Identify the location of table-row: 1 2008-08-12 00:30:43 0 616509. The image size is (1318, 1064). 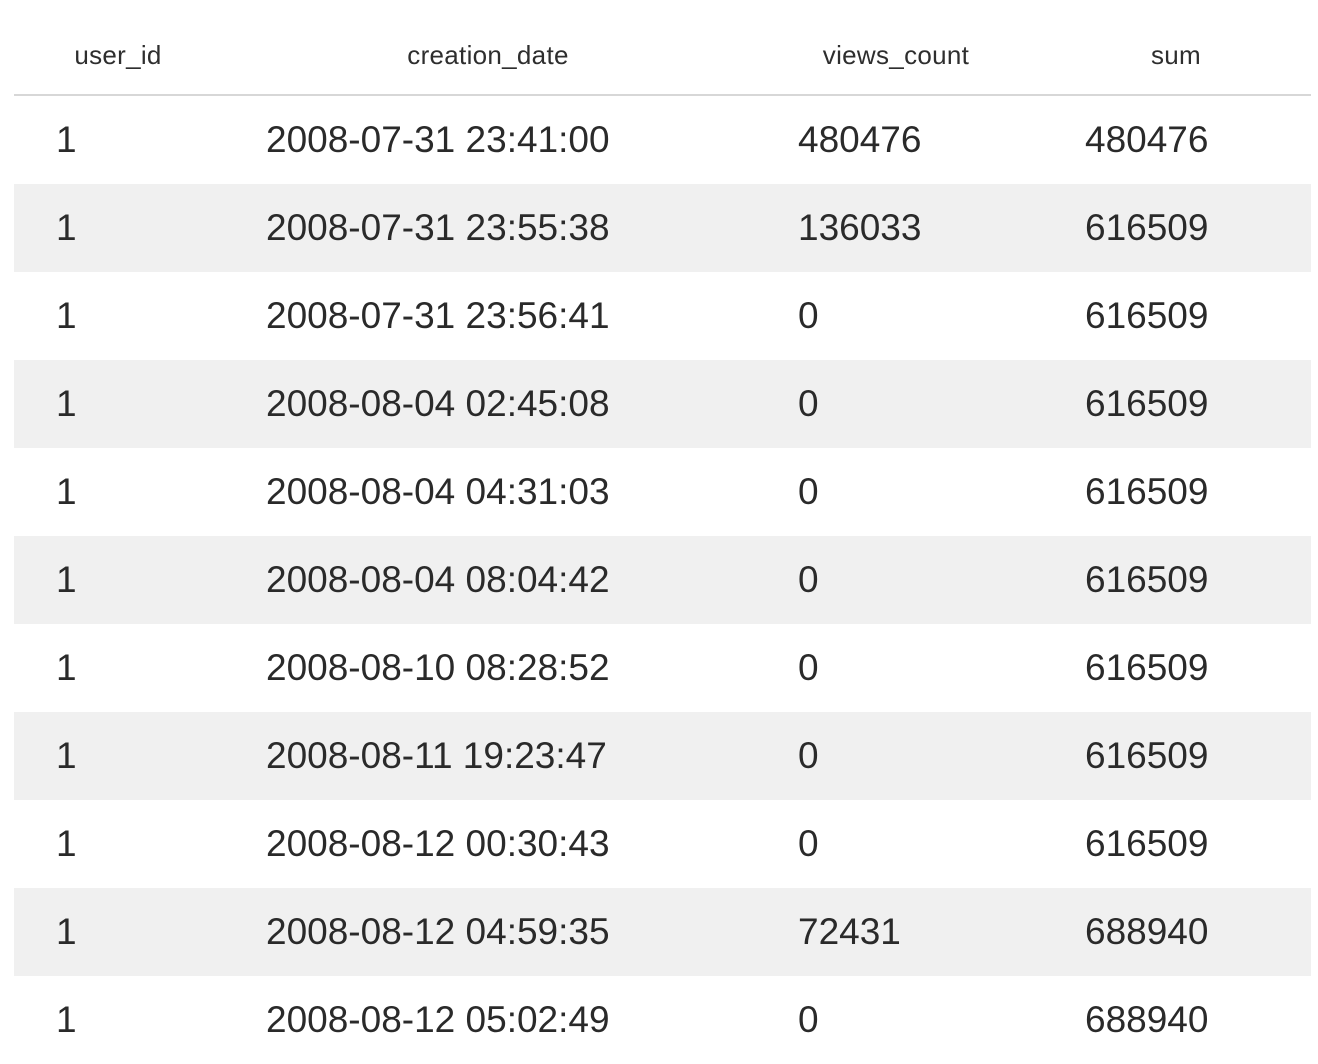
(662, 844).